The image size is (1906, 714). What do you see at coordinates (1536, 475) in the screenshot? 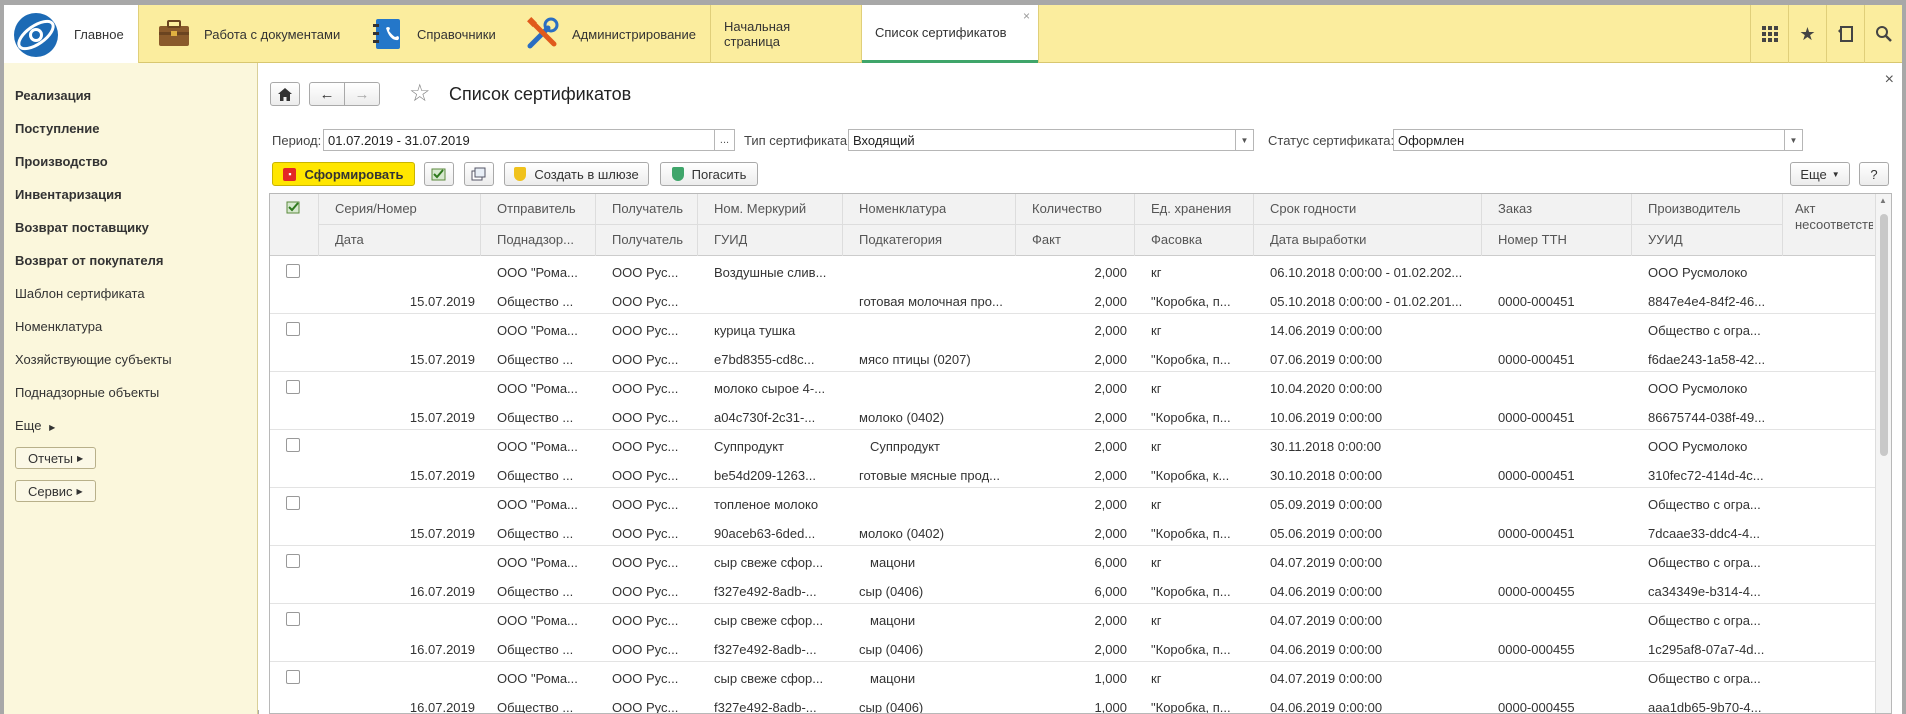
I see `cell-ttn: 0000-000451` at bounding box center [1536, 475].